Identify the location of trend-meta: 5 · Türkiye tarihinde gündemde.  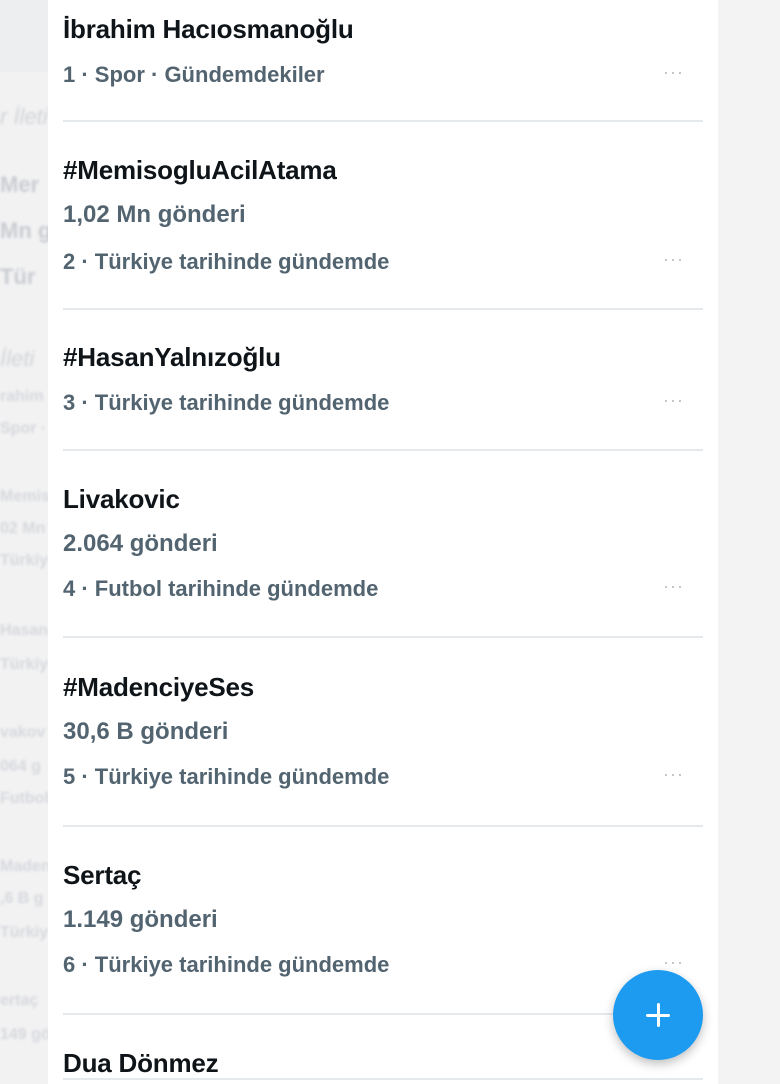
(226, 776).